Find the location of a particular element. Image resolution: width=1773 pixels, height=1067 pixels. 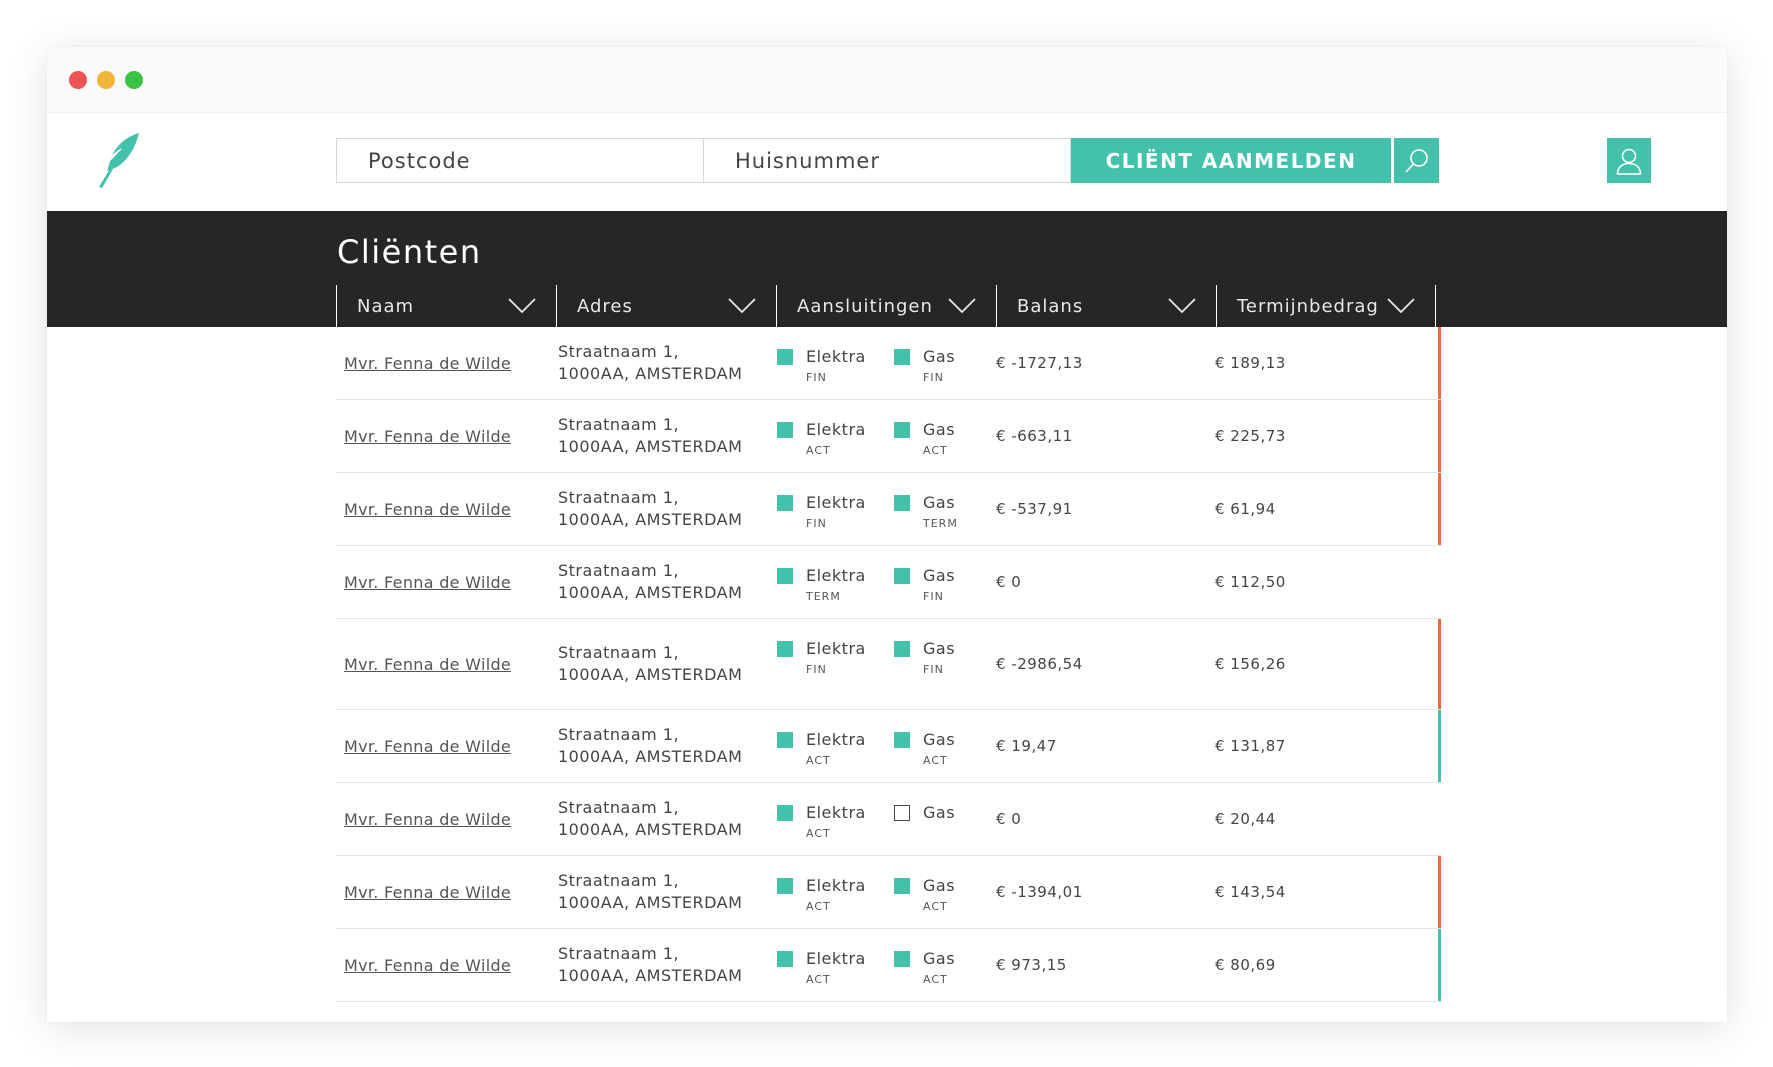

search-button is located at coordinates (1416, 160).